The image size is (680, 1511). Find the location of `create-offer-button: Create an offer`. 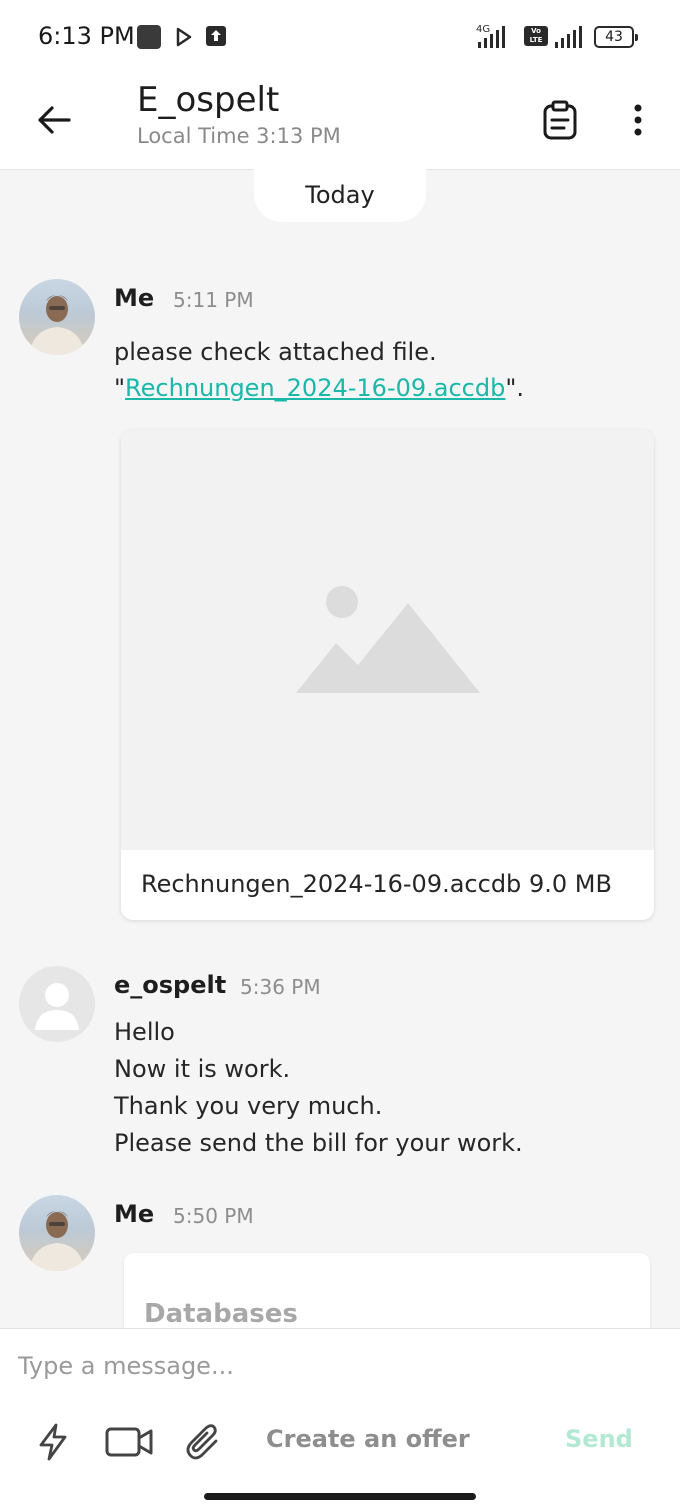

create-offer-button: Create an offer is located at coordinates (368, 1439).